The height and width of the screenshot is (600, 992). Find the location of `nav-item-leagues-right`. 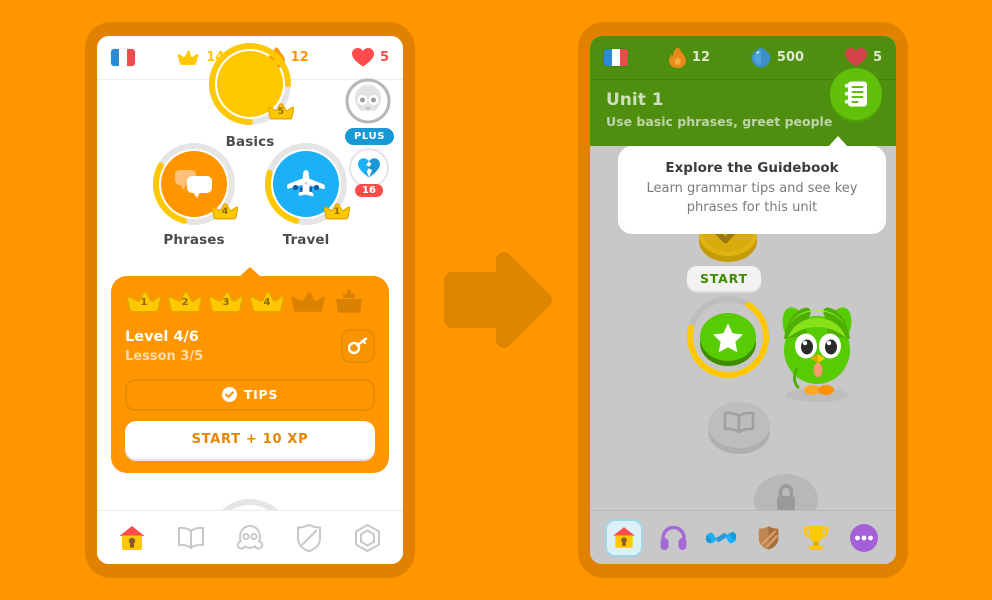

nav-item-leagues-right is located at coordinates (769, 538).